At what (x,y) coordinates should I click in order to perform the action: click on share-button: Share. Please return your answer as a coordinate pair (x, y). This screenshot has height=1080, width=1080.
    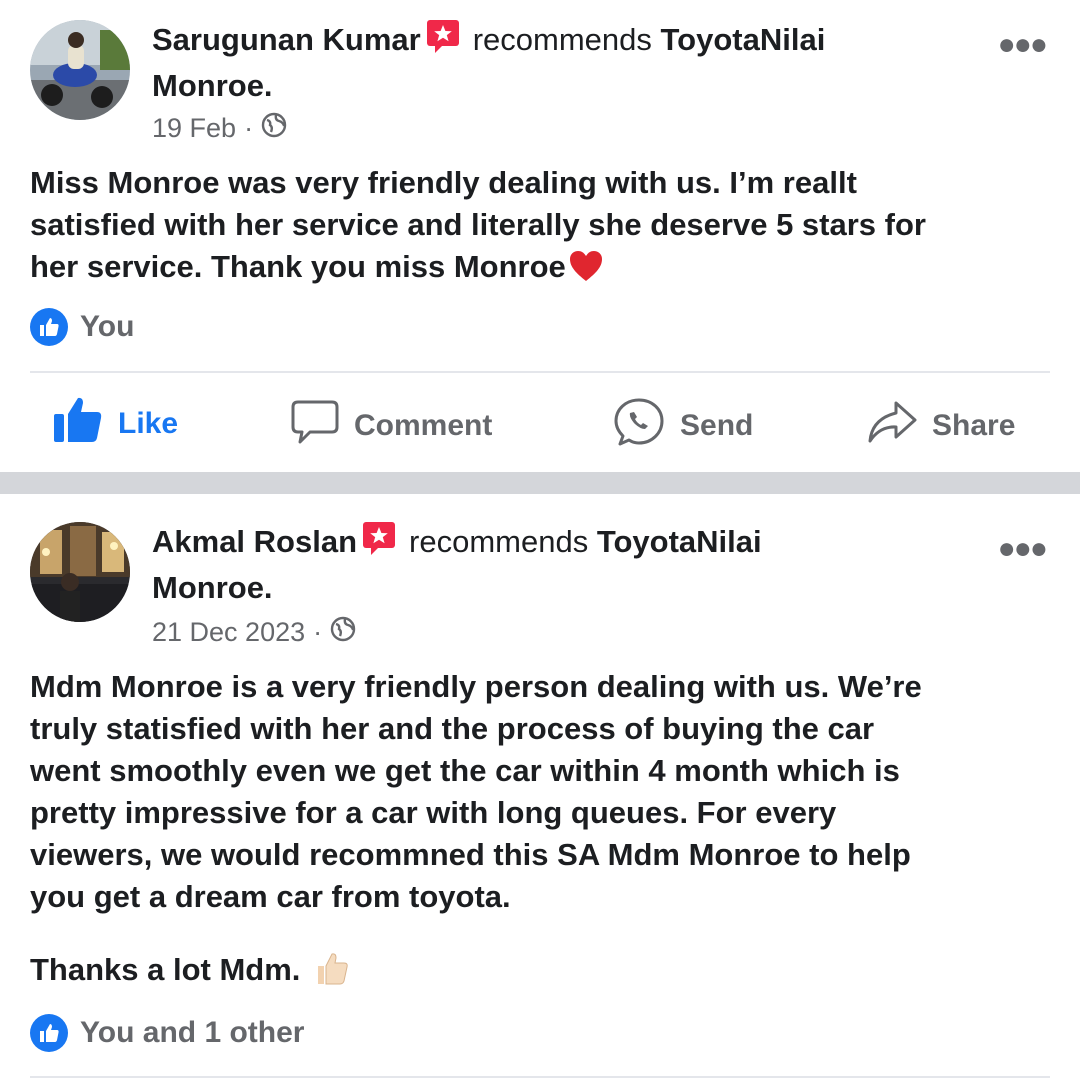
    Looking at the image, I should click on (940, 426).